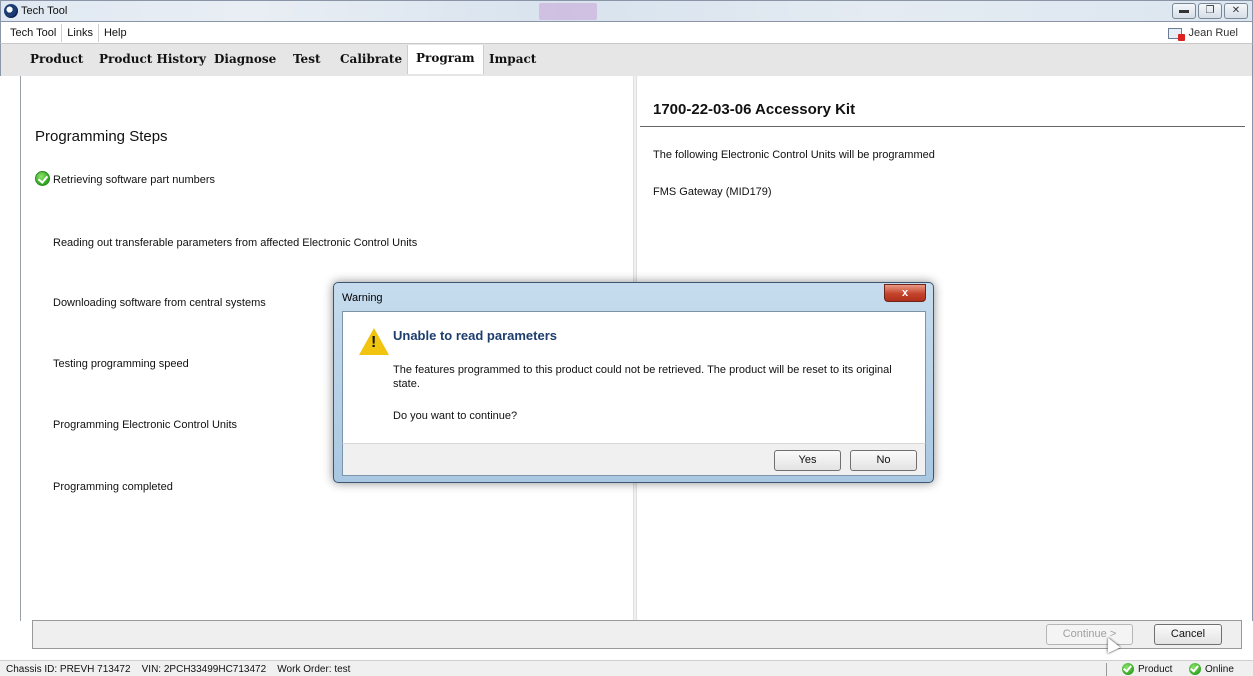 The image size is (1253, 676). Describe the element at coordinates (445, 59) in the screenshot. I see `tab-program: Program` at that location.